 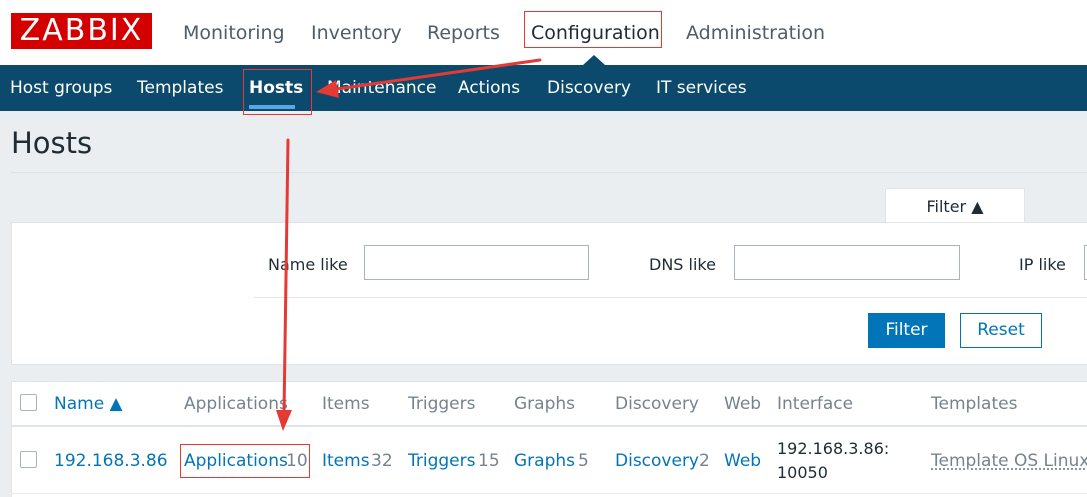 What do you see at coordinates (81, 31) in the screenshot?
I see `zabbix-logo: ZABBIX` at bounding box center [81, 31].